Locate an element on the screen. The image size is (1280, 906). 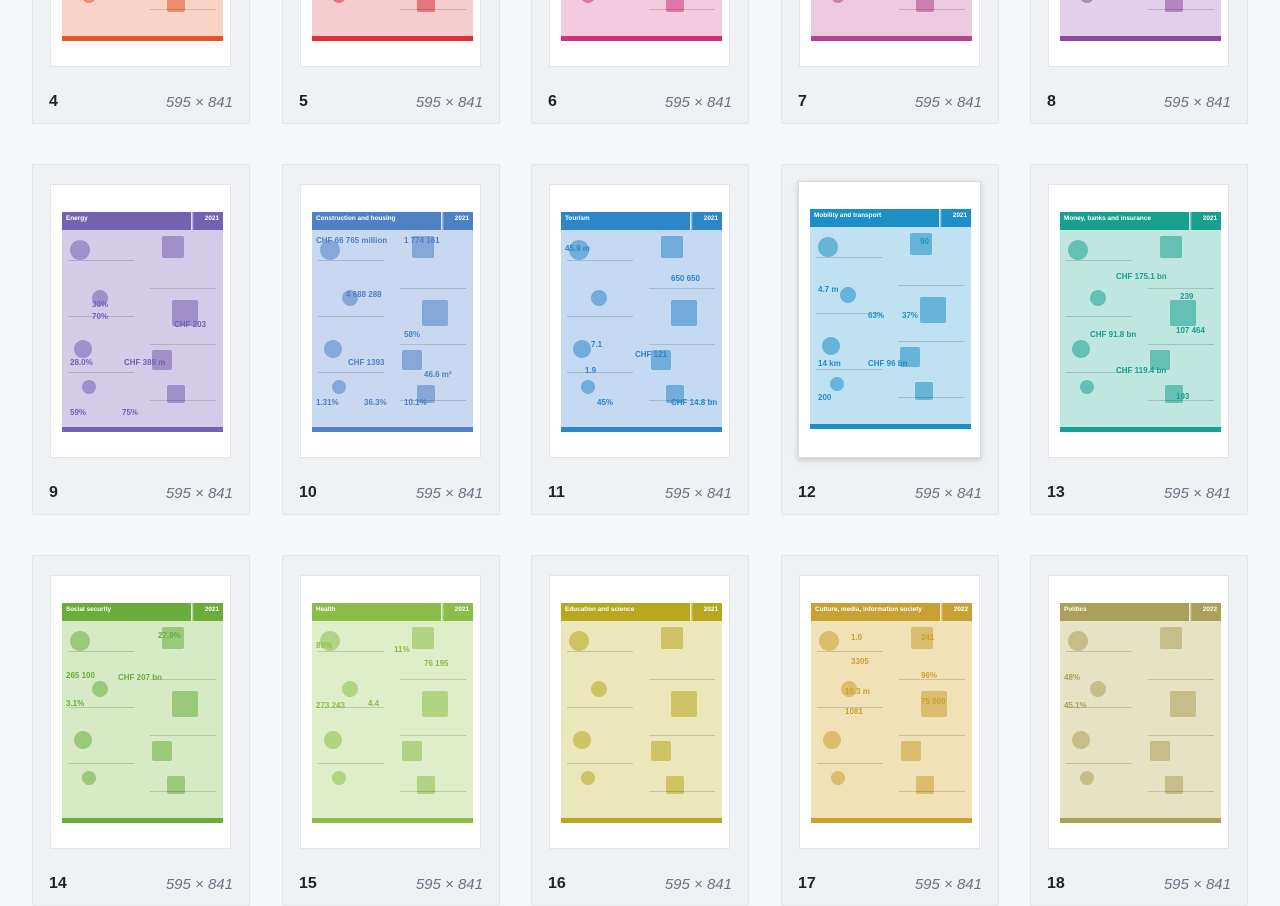
infographic-stat-value: 36.3% is located at coordinates (375, 402).